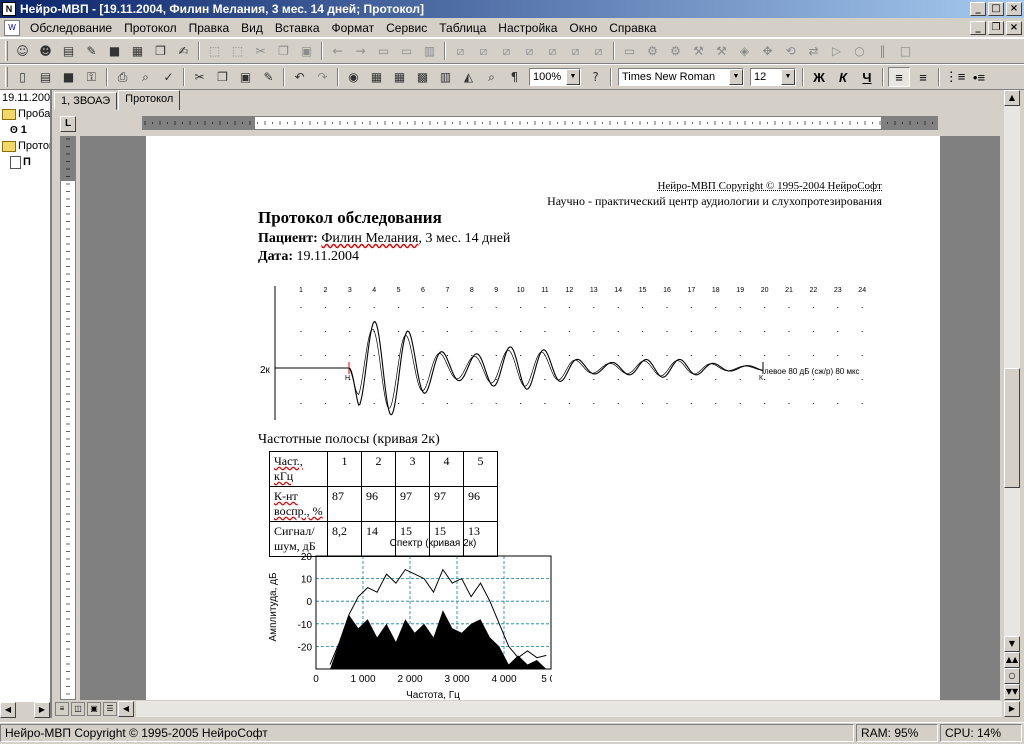 This screenshot has height=744, width=1024. Describe the element at coordinates (168, 77) in the screenshot. I see `spellcheck-icon: ✓` at that location.